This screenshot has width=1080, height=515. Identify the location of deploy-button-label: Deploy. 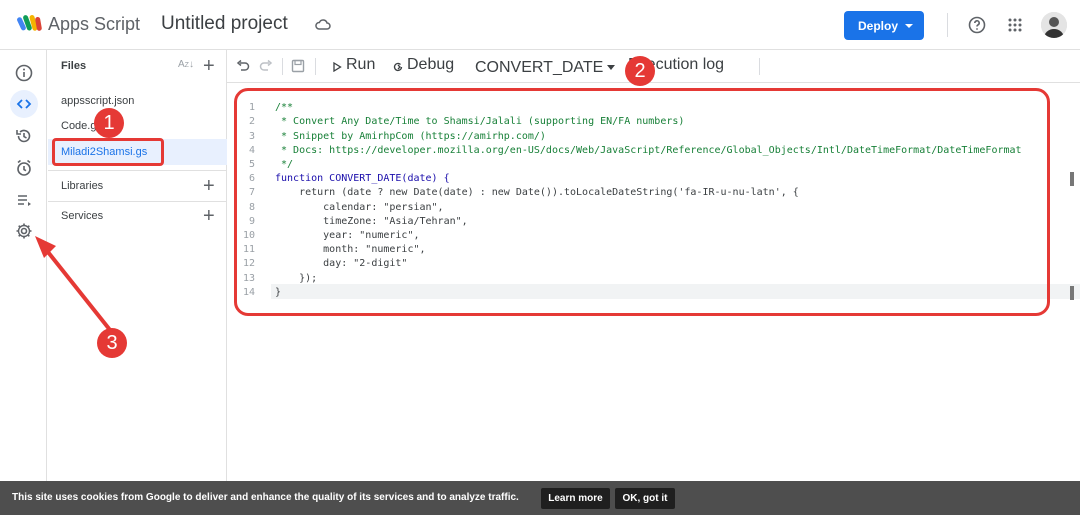
(878, 25).